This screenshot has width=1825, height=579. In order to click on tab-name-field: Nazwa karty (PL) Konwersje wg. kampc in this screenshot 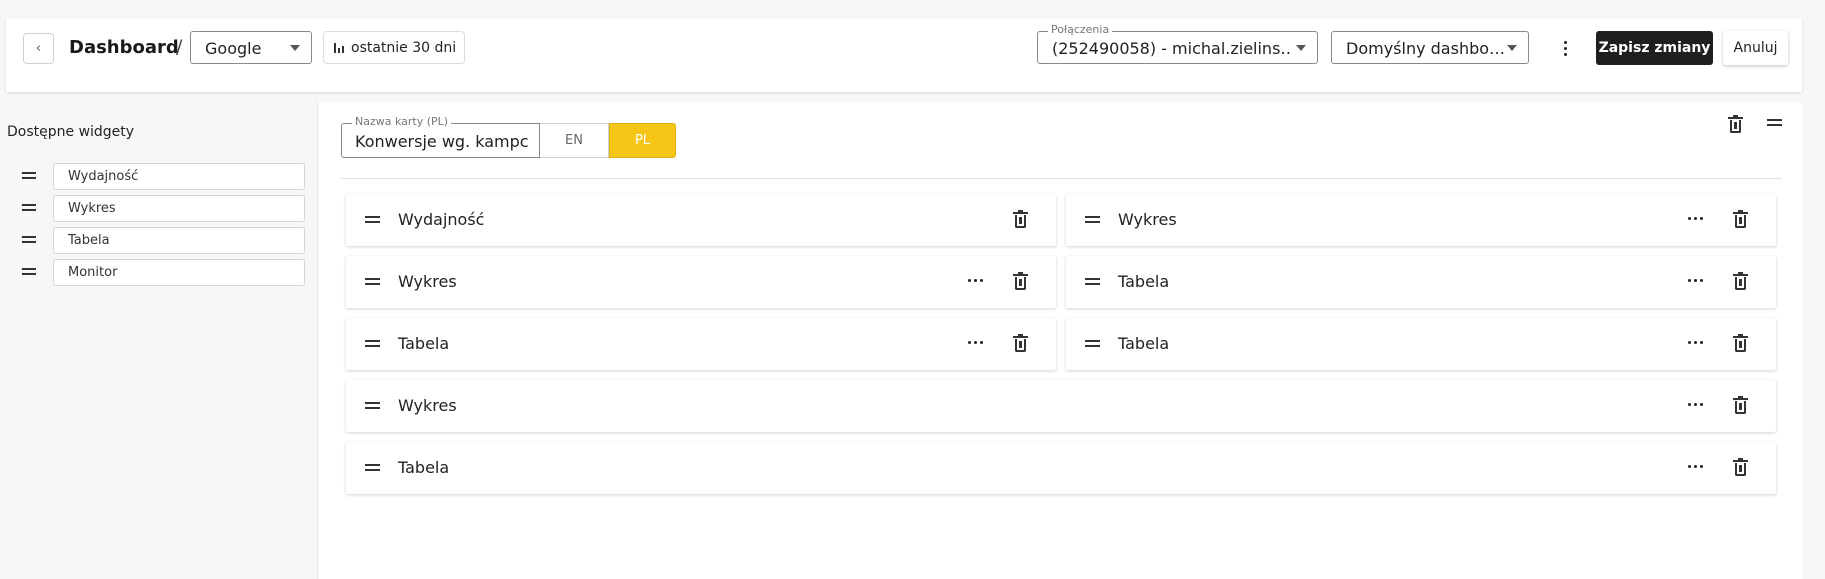, I will do `click(440, 136)`.